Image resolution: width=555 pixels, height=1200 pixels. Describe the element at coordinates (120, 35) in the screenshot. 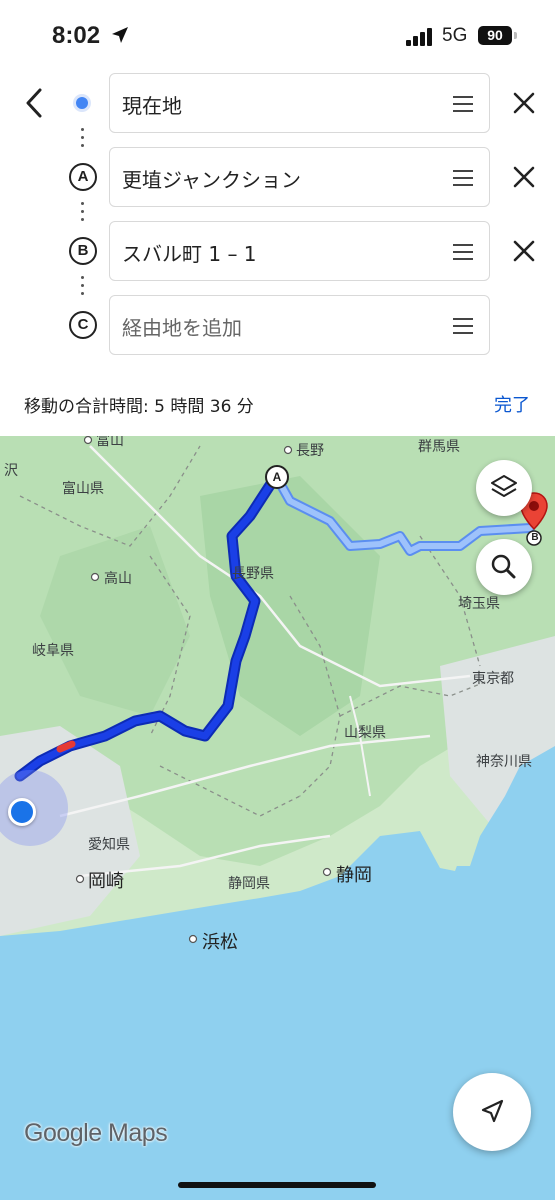

I see `location-arrow-icon` at that location.